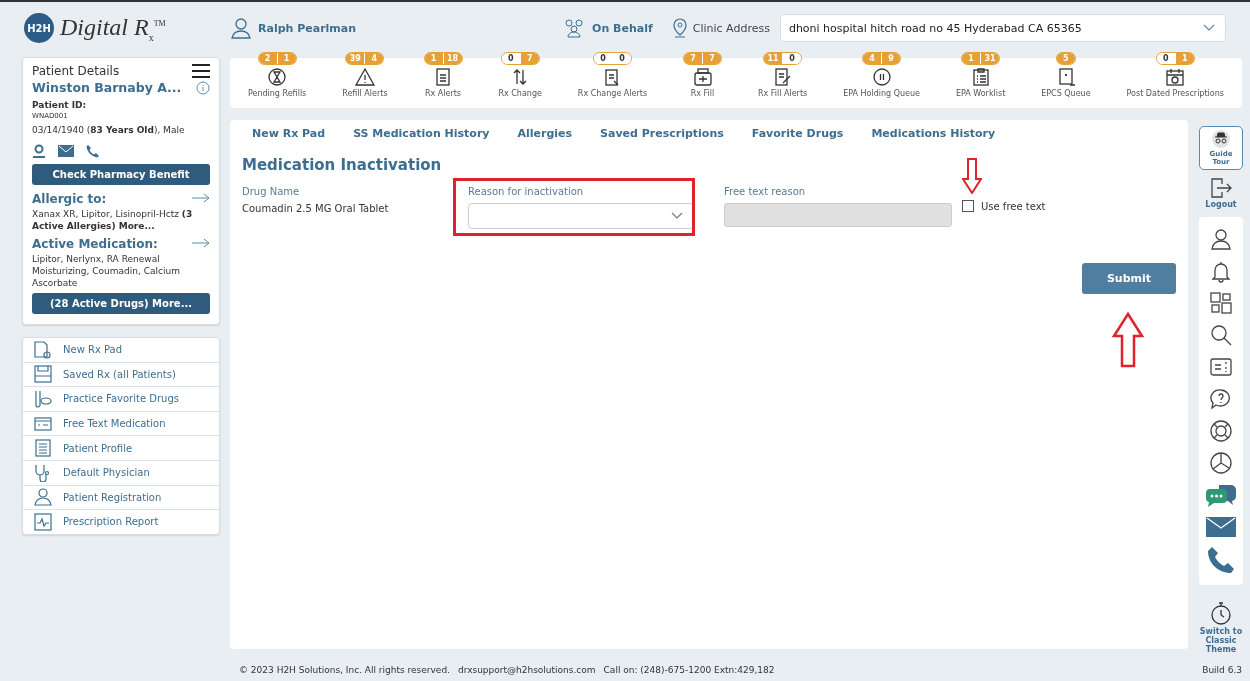 Image resolution: width=1250 pixels, height=681 pixels. What do you see at coordinates (702, 77) in the screenshot?
I see `jar-icon` at bounding box center [702, 77].